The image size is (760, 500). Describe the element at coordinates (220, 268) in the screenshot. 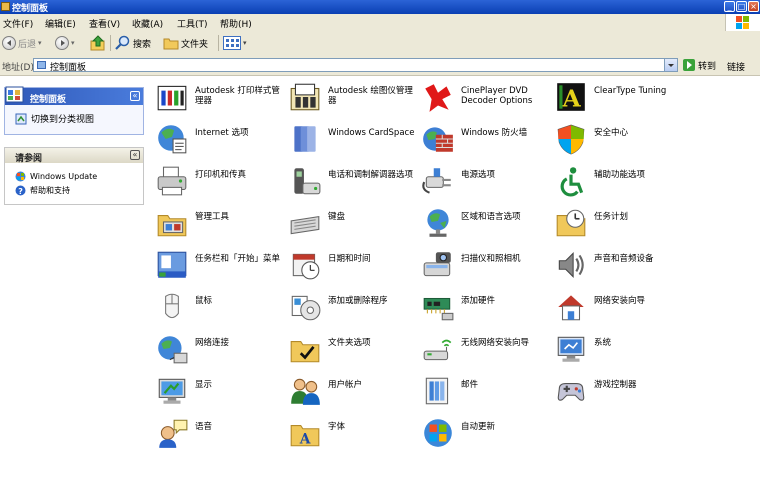

I see `control-panel-item: 任务栏和「开始」菜单` at that location.